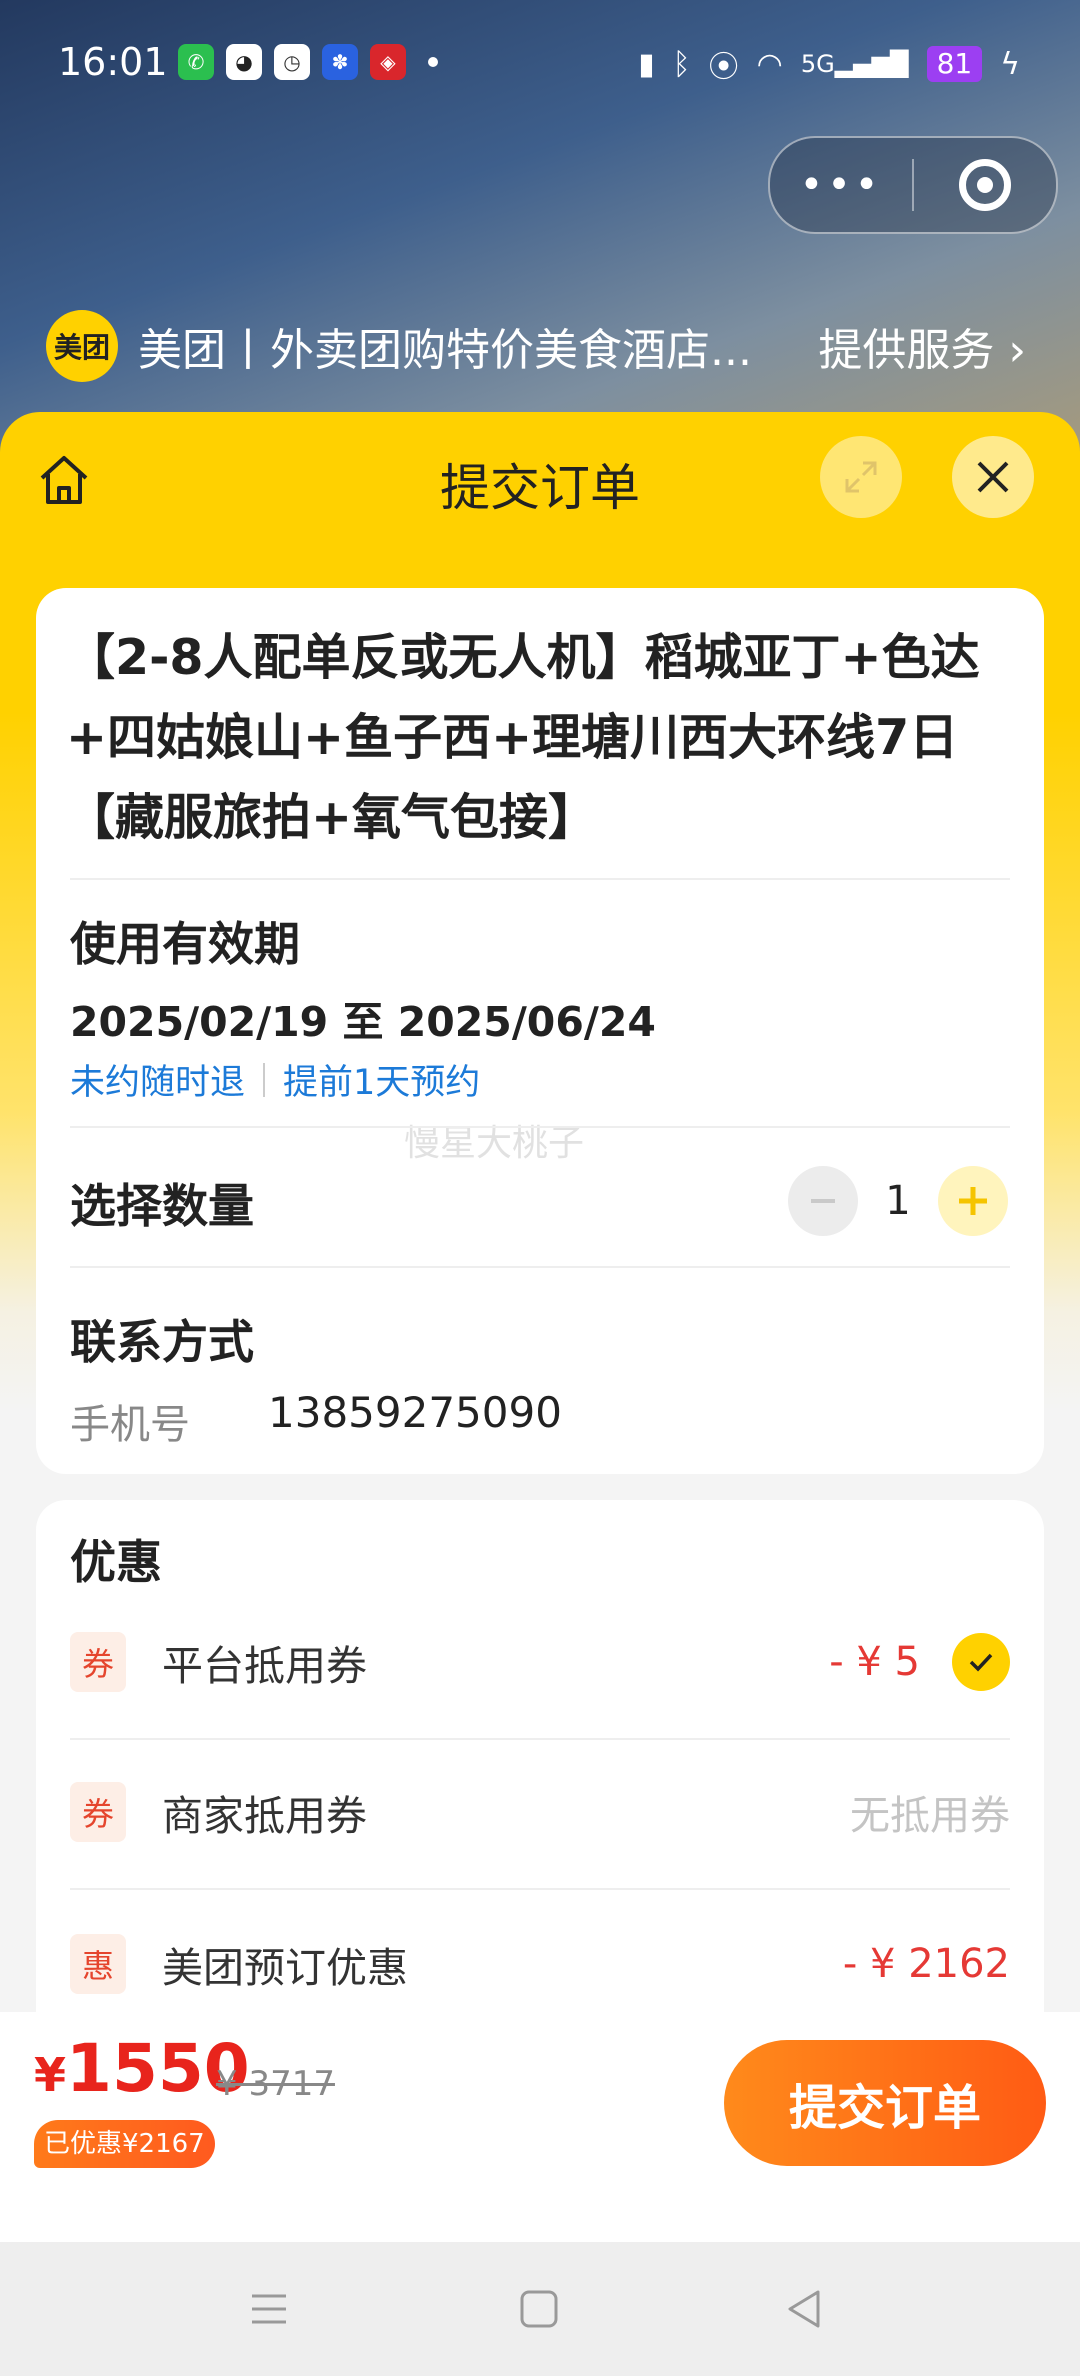 This screenshot has height=2376, width=1080. I want to click on meituan-logo: 美团, so click(82, 346).